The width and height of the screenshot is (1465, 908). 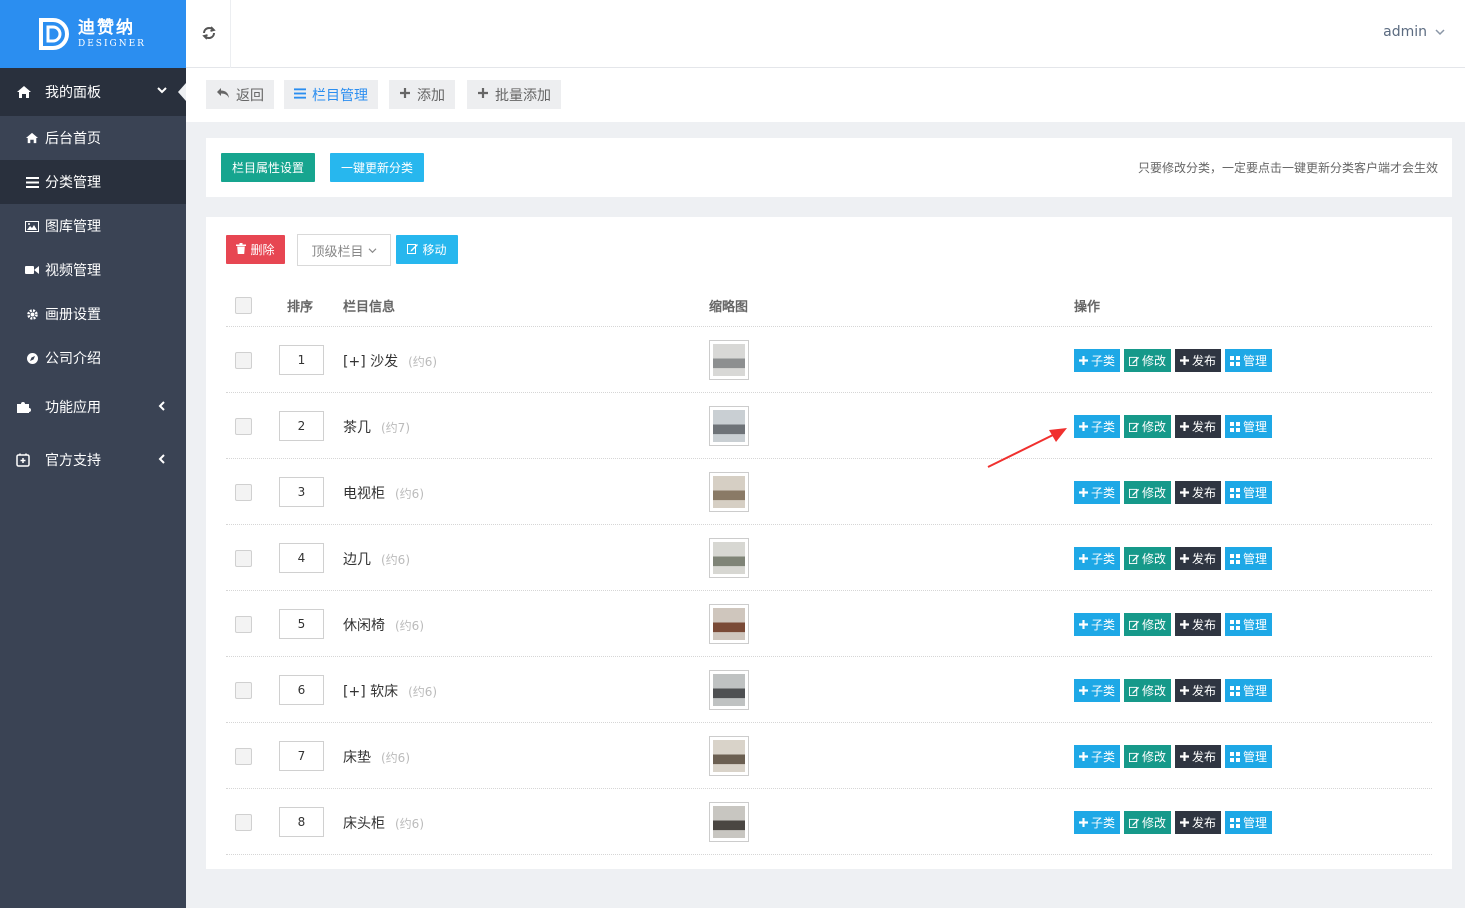 I want to click on sidebar-item-video: 视频管理, so click(x=93, y=270).